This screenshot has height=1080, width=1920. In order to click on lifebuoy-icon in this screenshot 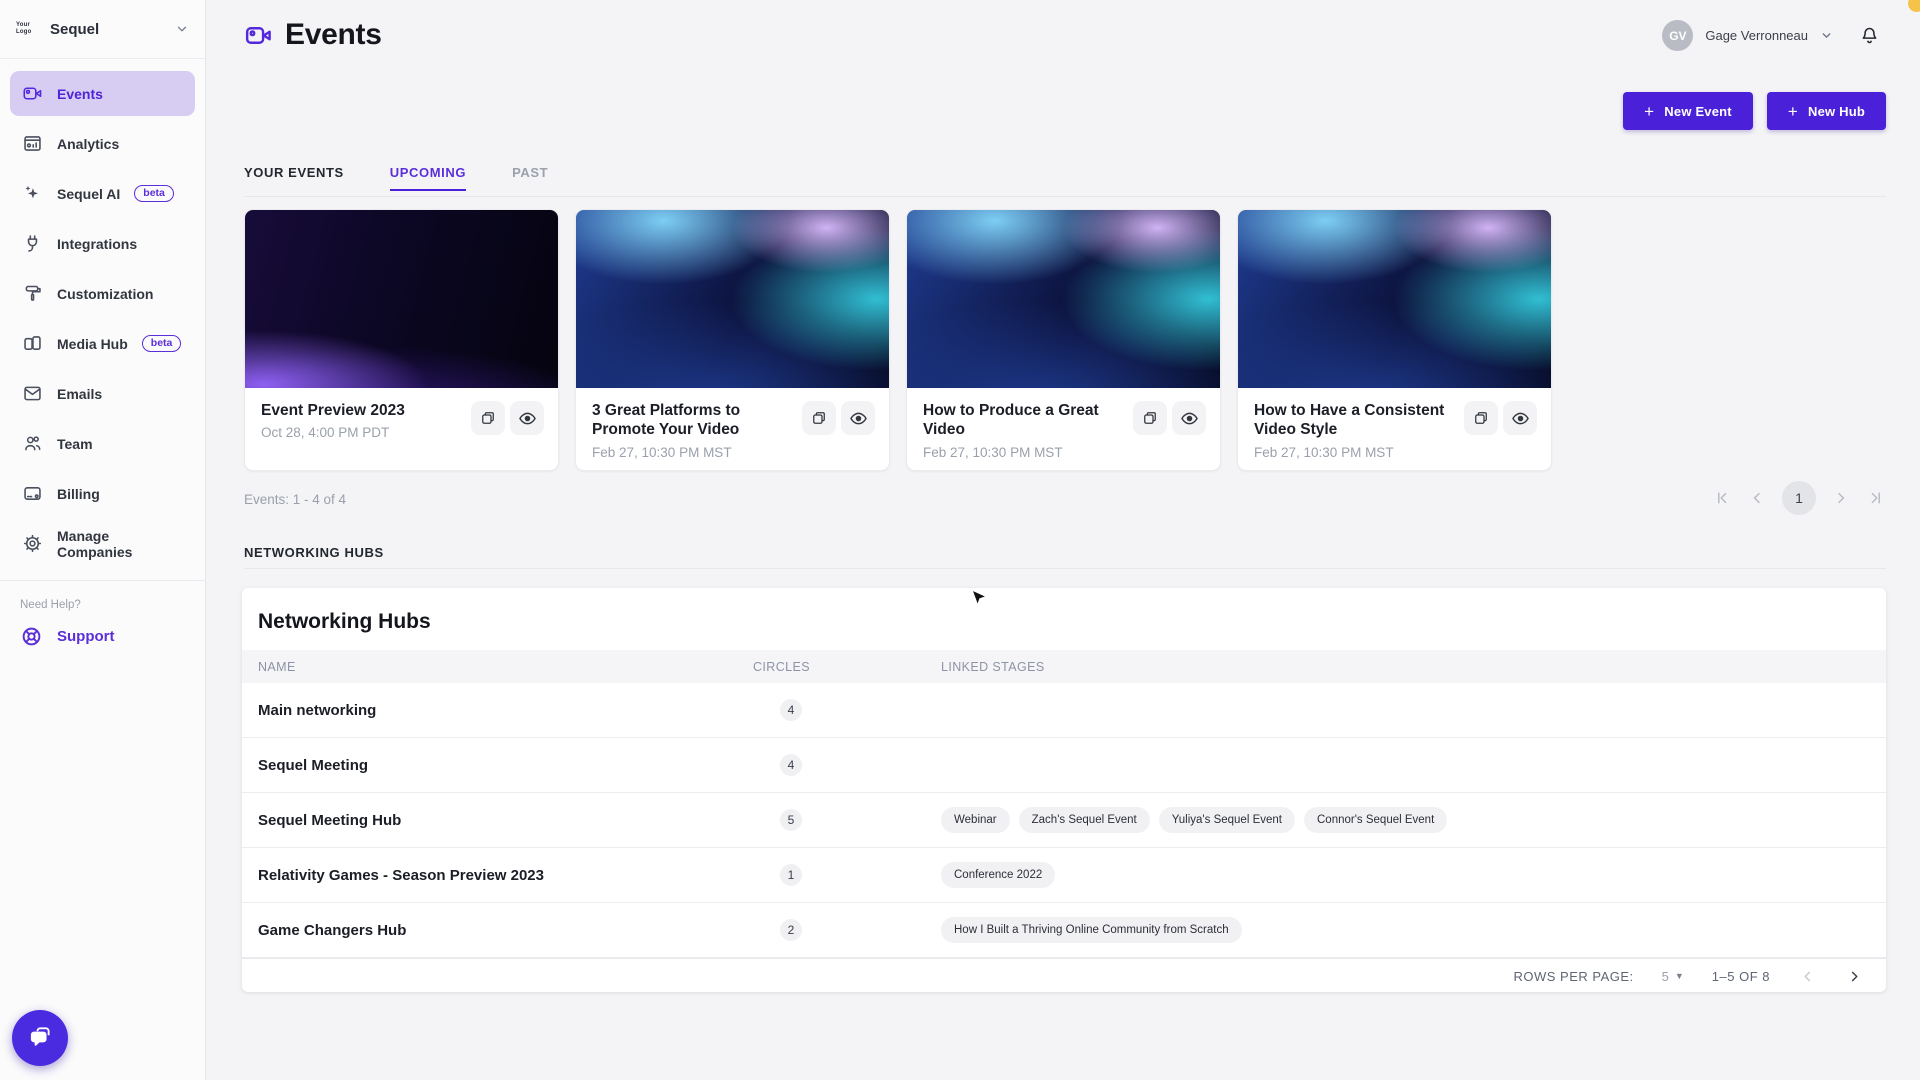, I will do `click(31, 636)`.